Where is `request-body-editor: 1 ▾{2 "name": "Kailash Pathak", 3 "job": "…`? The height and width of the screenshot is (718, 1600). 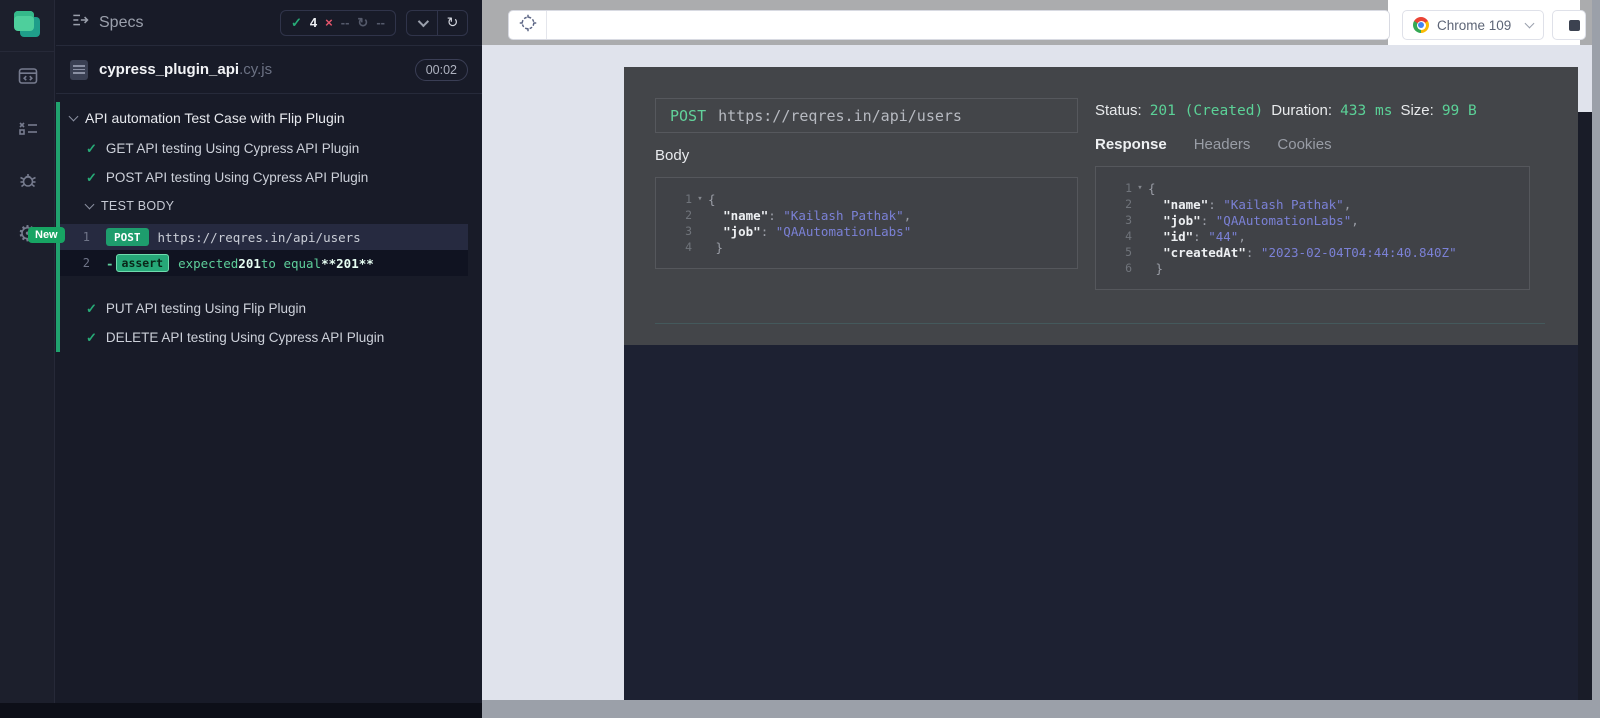 request-body-editor: 1 ▾{2 "name": "Kailash Pathak", 3 "job": "… is located at coordinates (866, 223).